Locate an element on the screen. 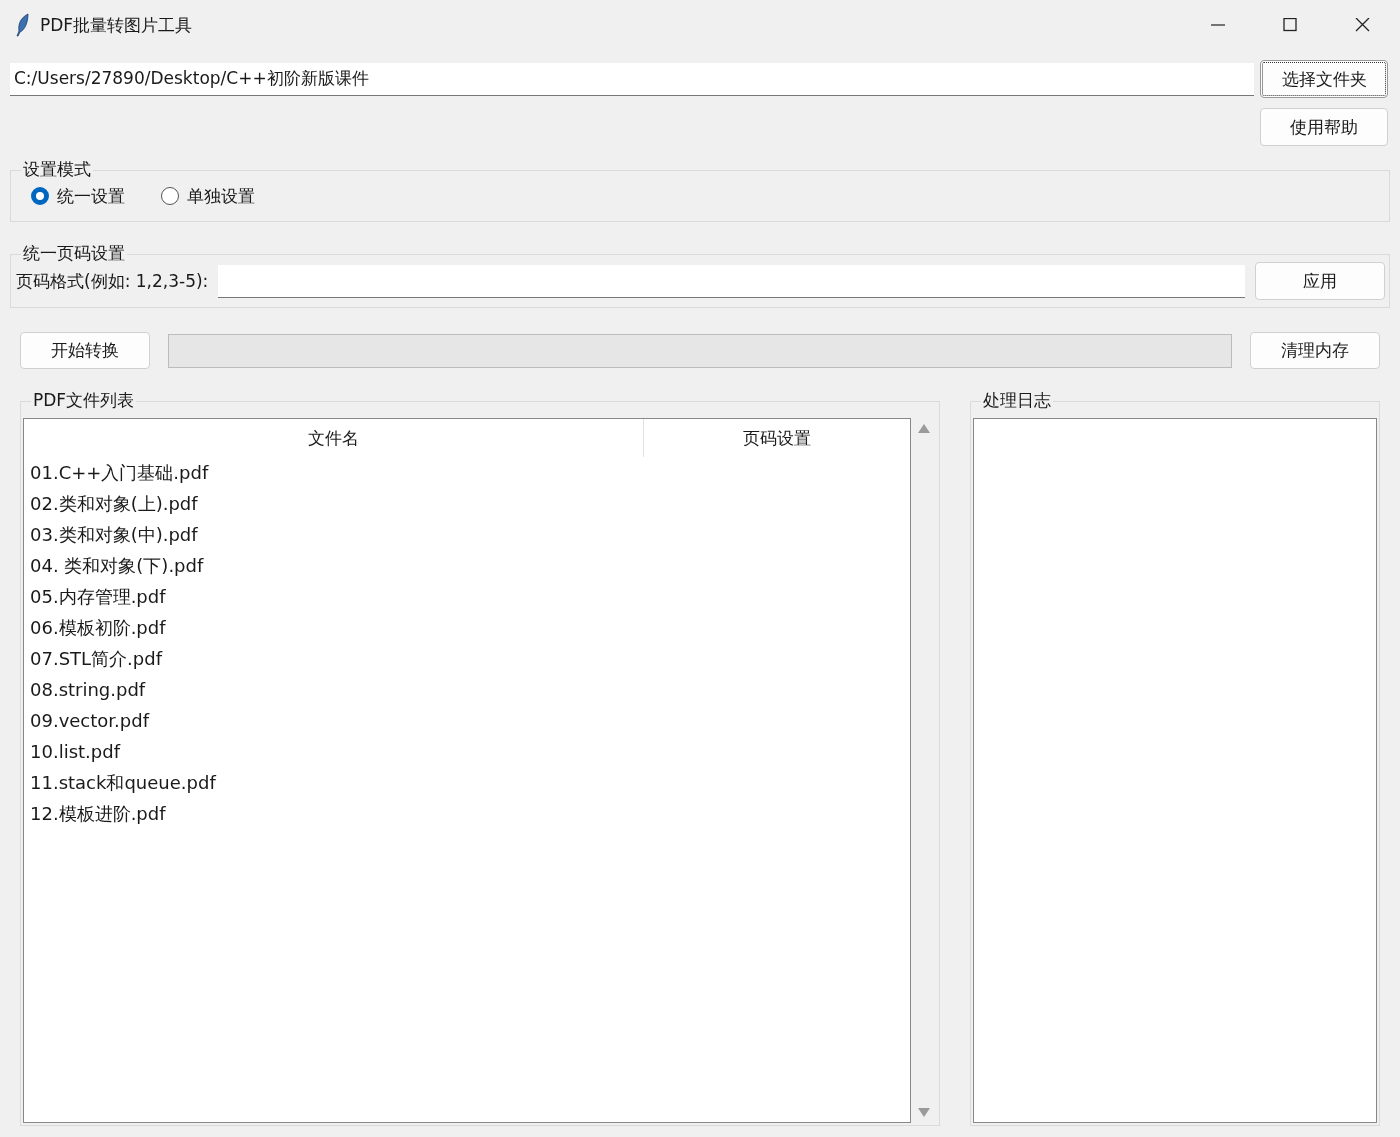  file-row: 02.类和对象(上).pdf is located at coordinates (467, 503).